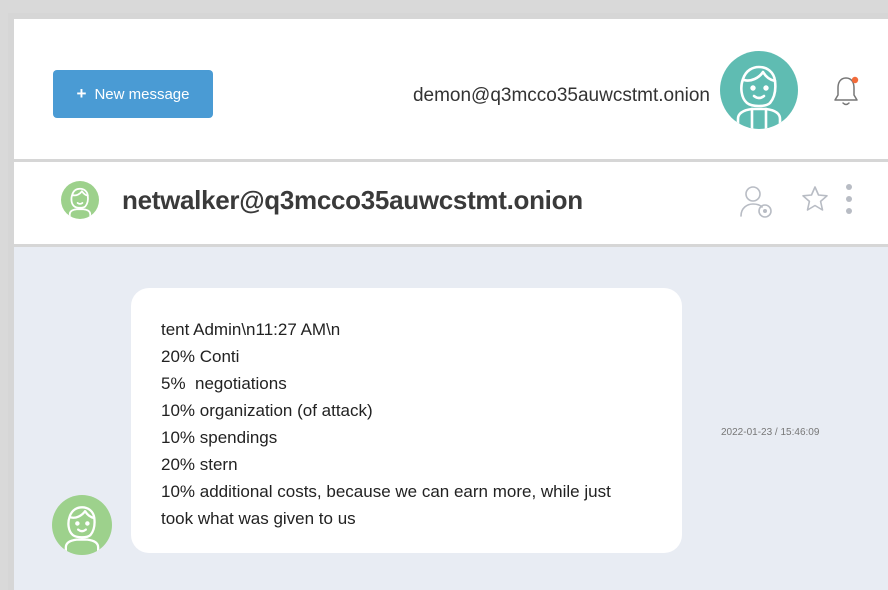  I want to click on bell-icon, so click(846, 91).